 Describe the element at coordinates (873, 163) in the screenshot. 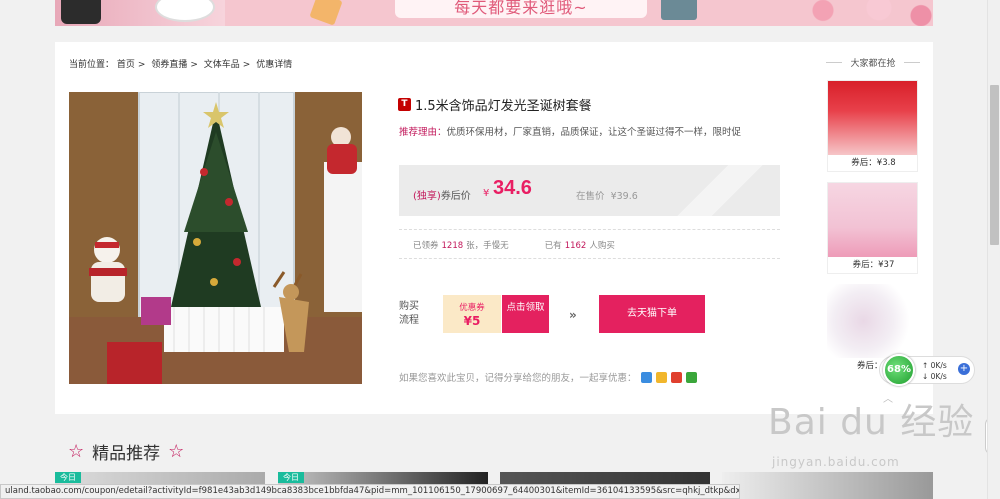

I see `sidebar-item-price: 券后：¥3.8` at that location.